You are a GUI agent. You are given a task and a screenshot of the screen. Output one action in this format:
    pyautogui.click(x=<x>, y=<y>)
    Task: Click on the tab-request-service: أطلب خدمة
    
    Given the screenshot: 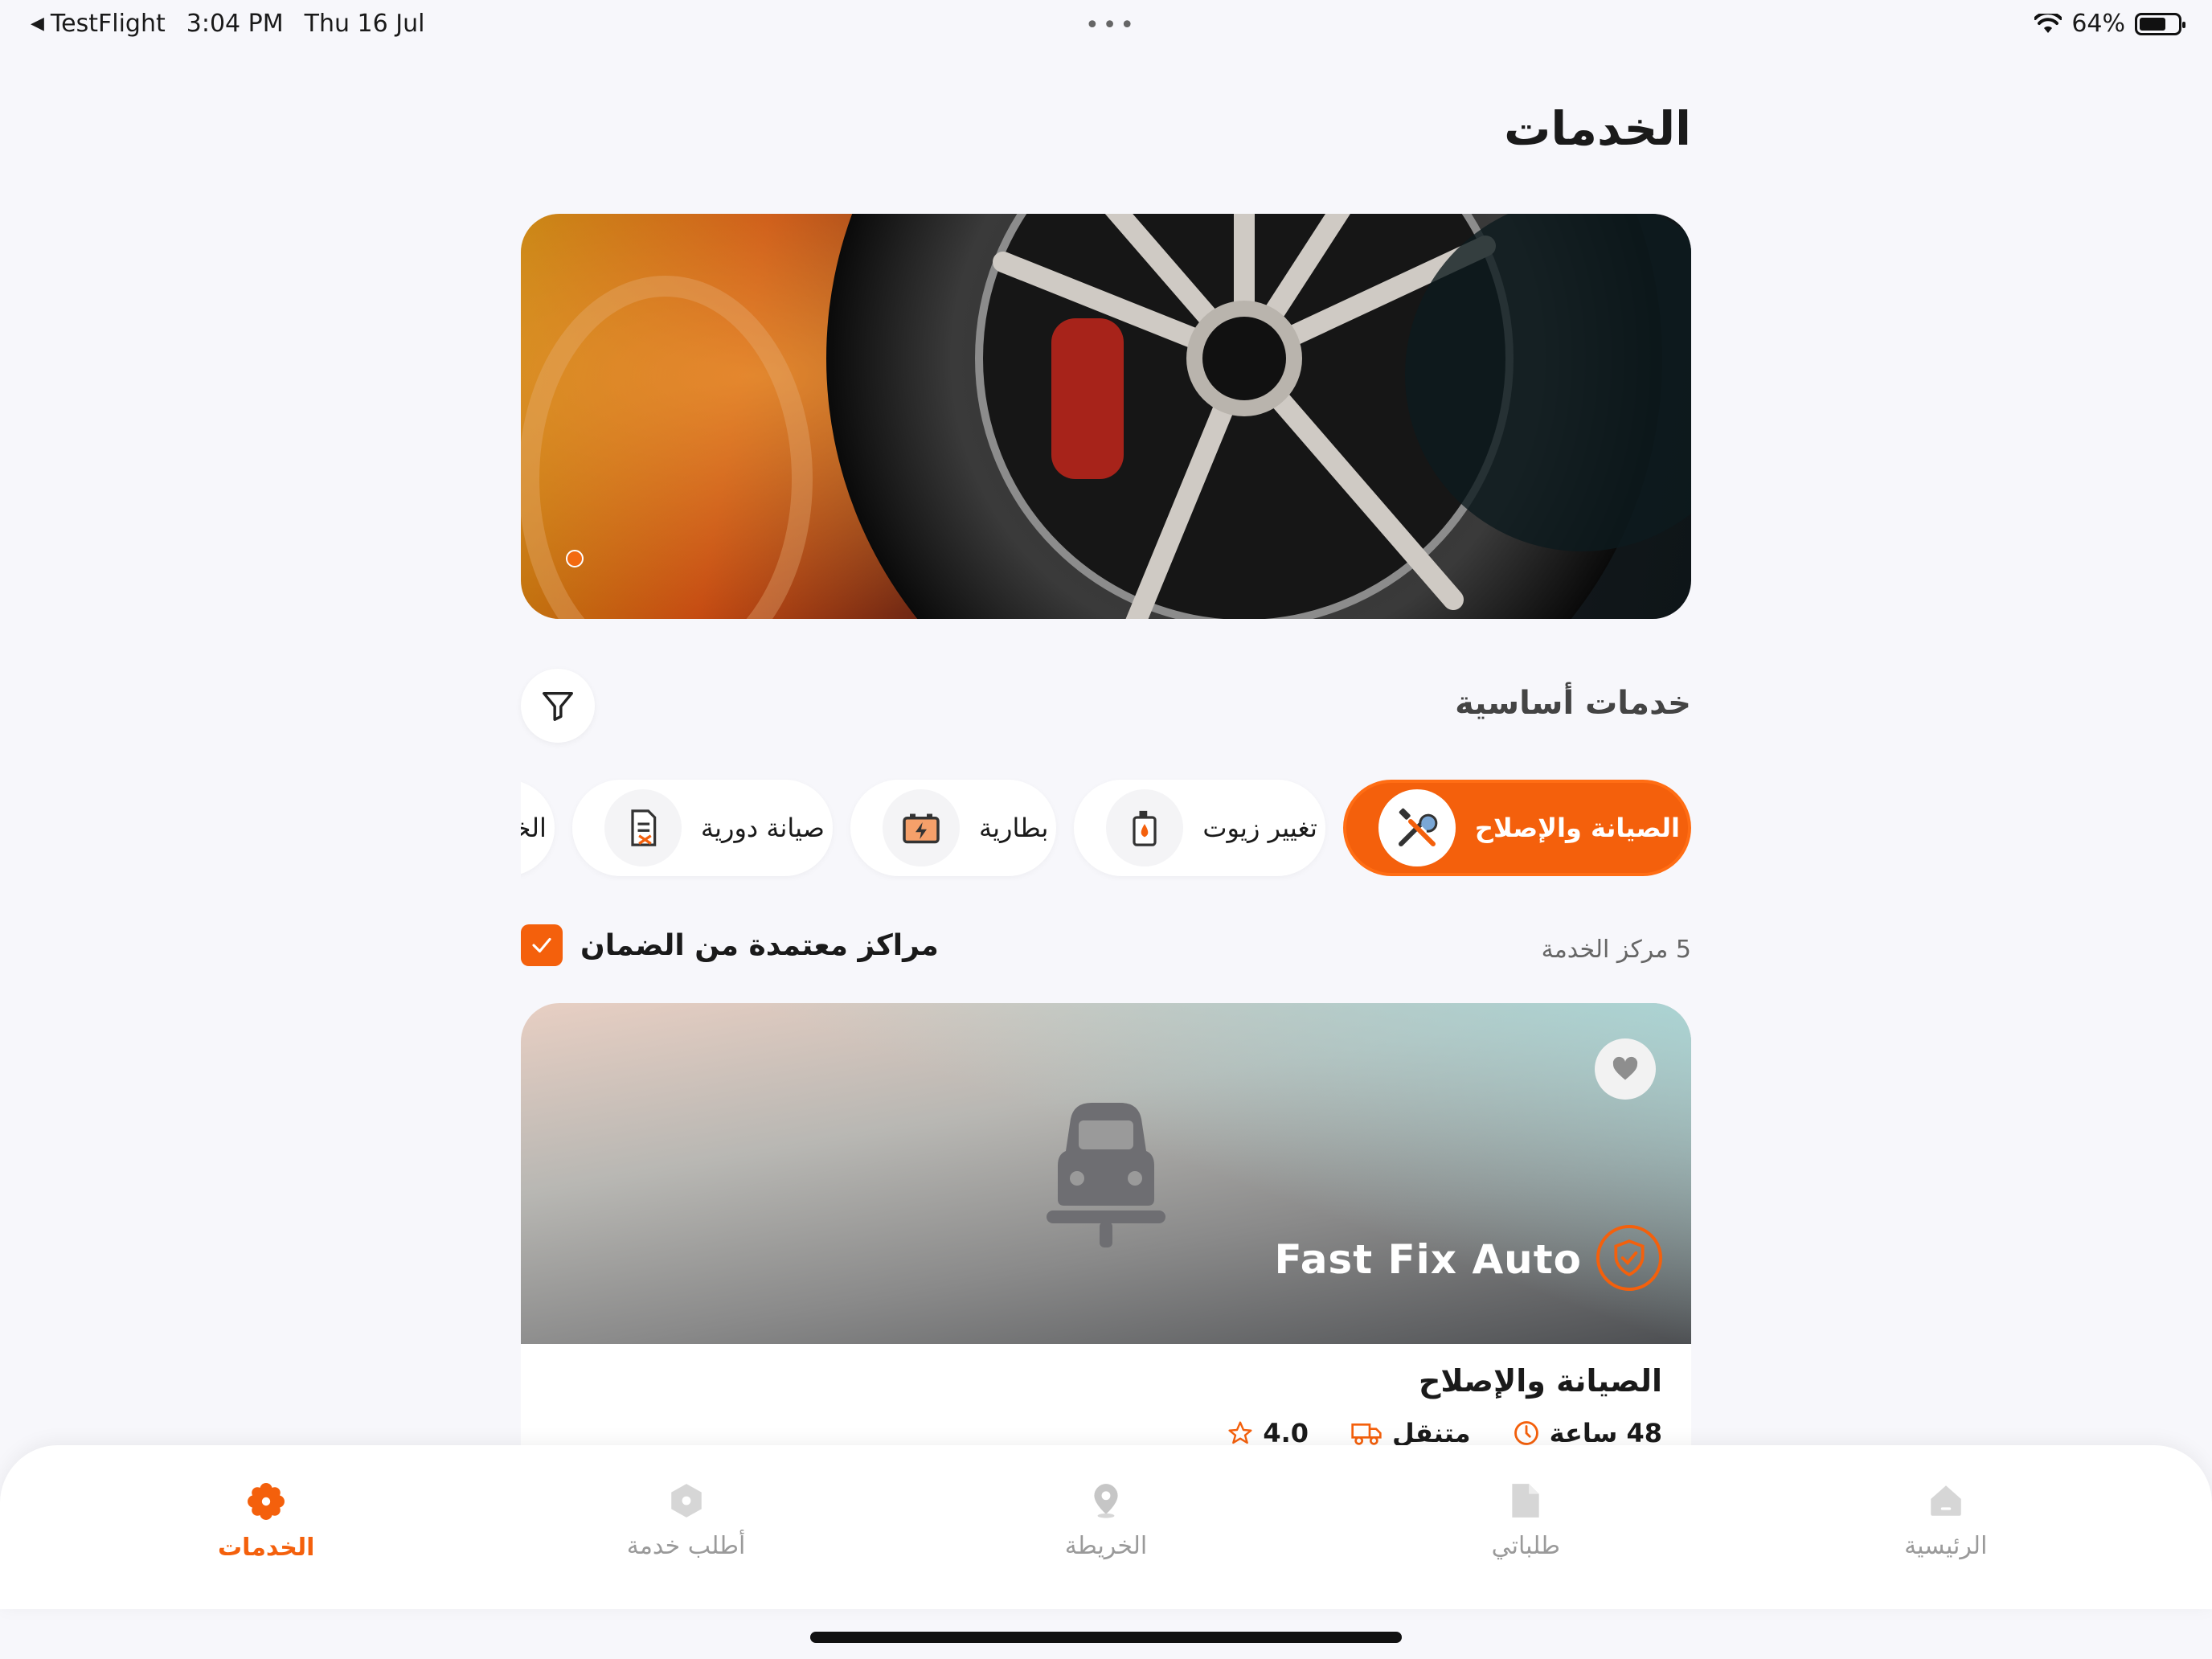 What is the action you would take?
    pyautogui.click(x=686, y=1527)
    